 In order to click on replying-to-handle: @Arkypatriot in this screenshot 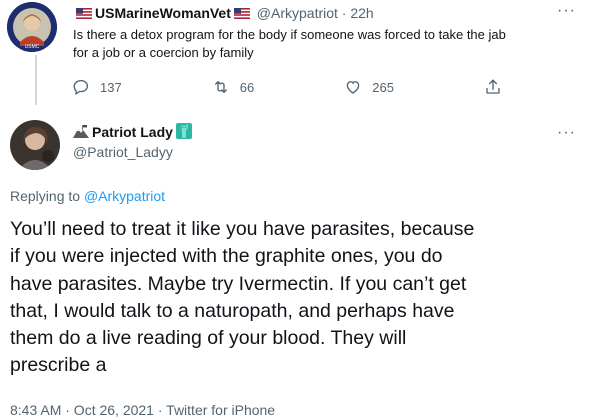, I will do `click(124, 196)`.